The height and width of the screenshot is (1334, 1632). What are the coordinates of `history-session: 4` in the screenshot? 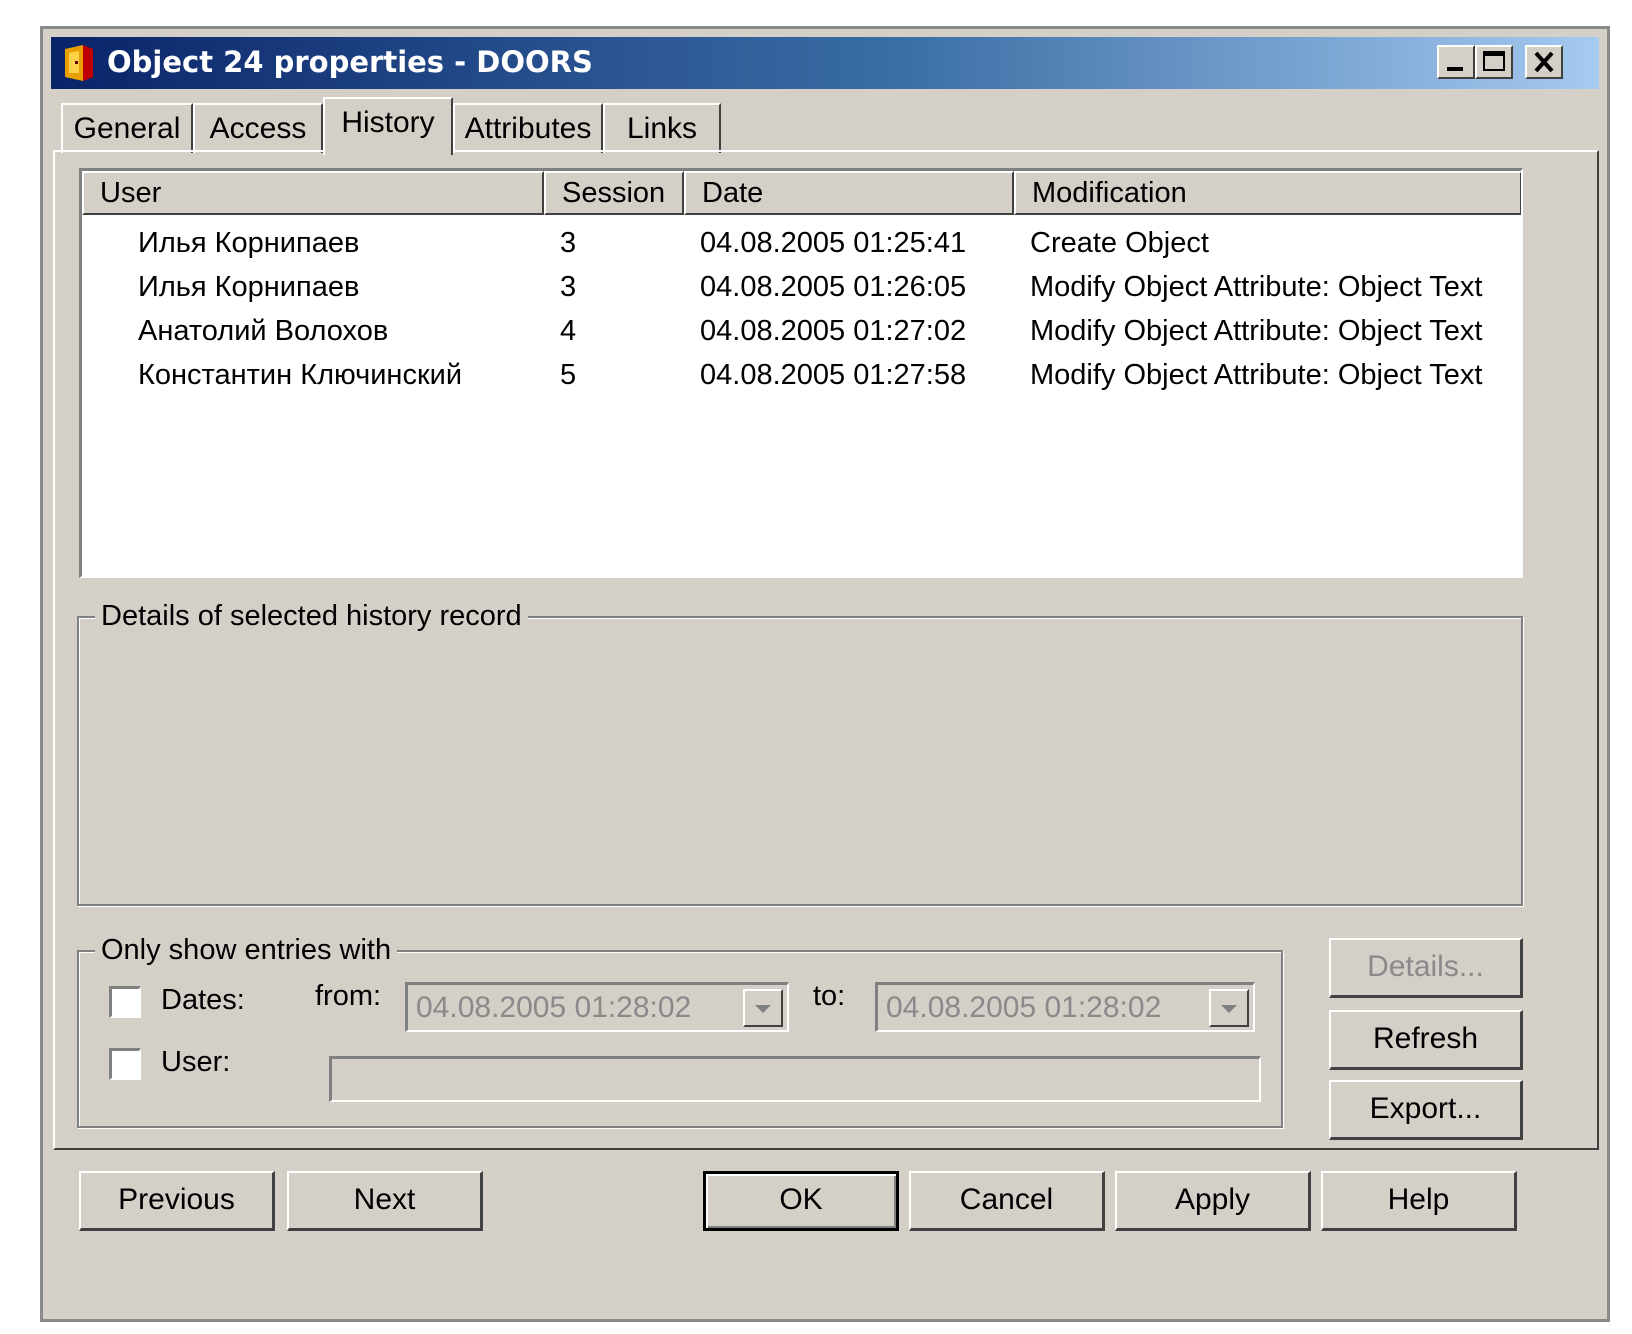 It's located at (568, 331).